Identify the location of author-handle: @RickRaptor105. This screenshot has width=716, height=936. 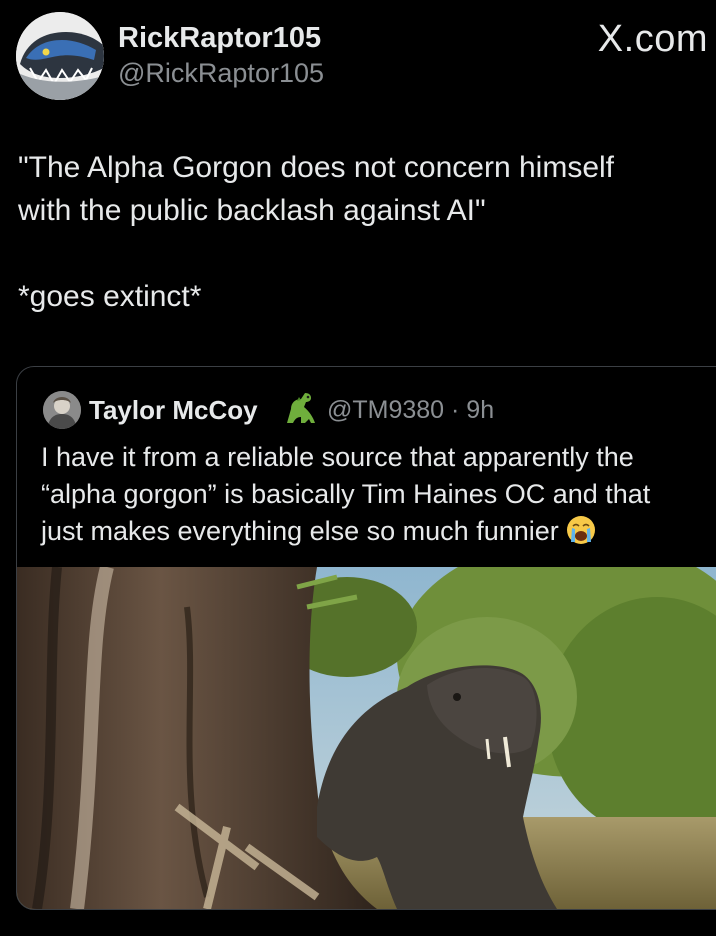
(221, 73).